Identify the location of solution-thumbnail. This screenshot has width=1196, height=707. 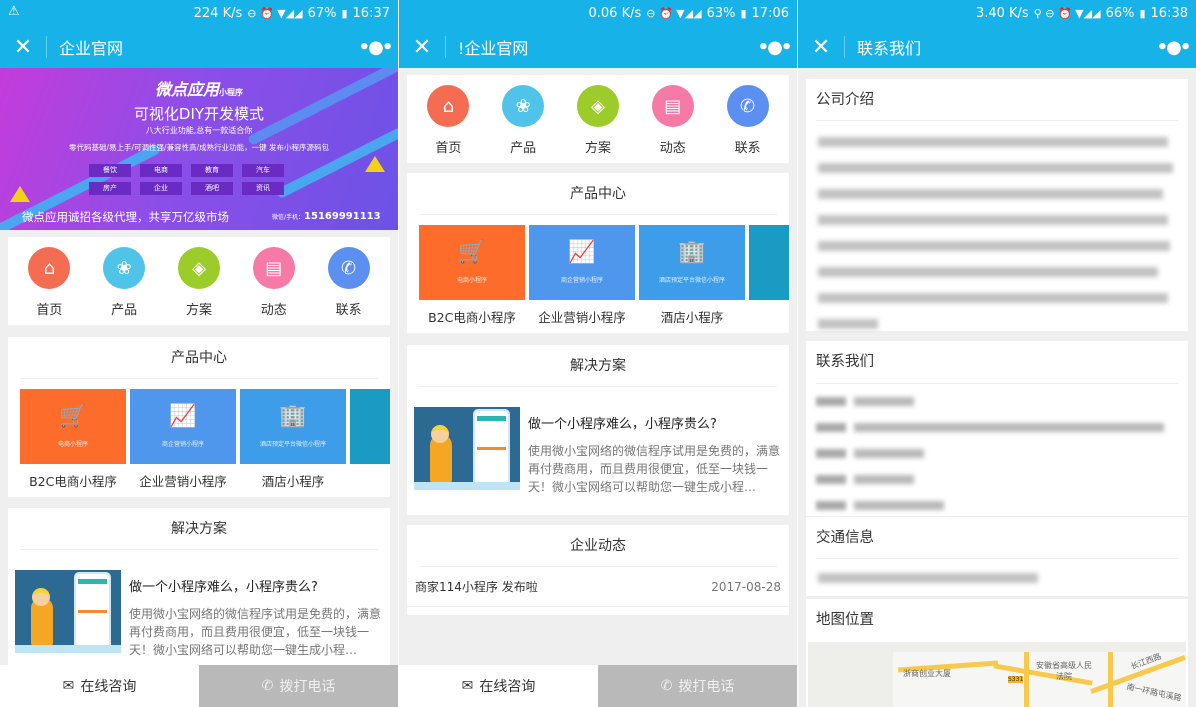
(467, 448).